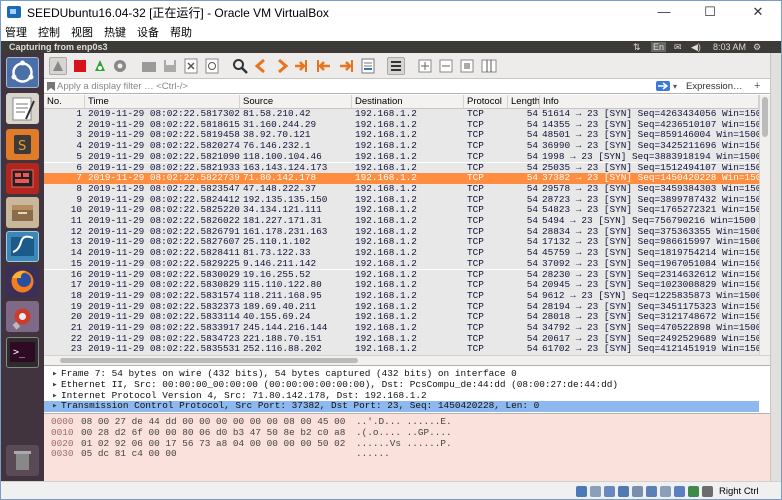 The image size is (782, 500). I want to click on cpu-status-icon, so click(693, 491).